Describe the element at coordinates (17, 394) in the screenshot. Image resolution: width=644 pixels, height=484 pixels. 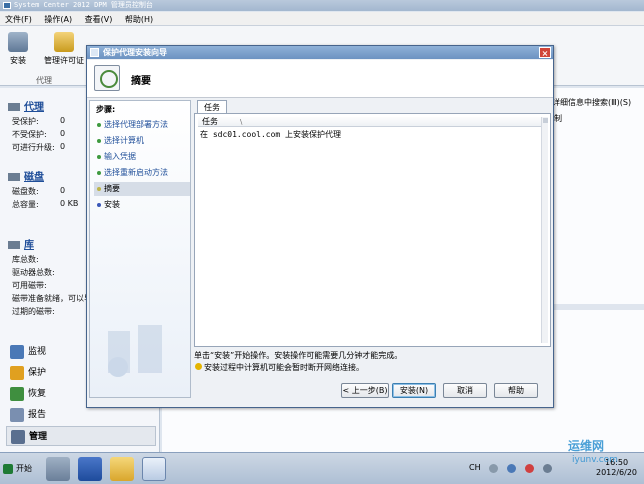
I see `recovery-icon` at that location.